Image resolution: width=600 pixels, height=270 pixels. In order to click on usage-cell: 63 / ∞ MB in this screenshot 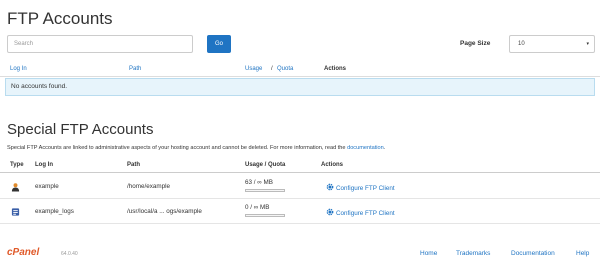, I will do `click(259, 182)`.